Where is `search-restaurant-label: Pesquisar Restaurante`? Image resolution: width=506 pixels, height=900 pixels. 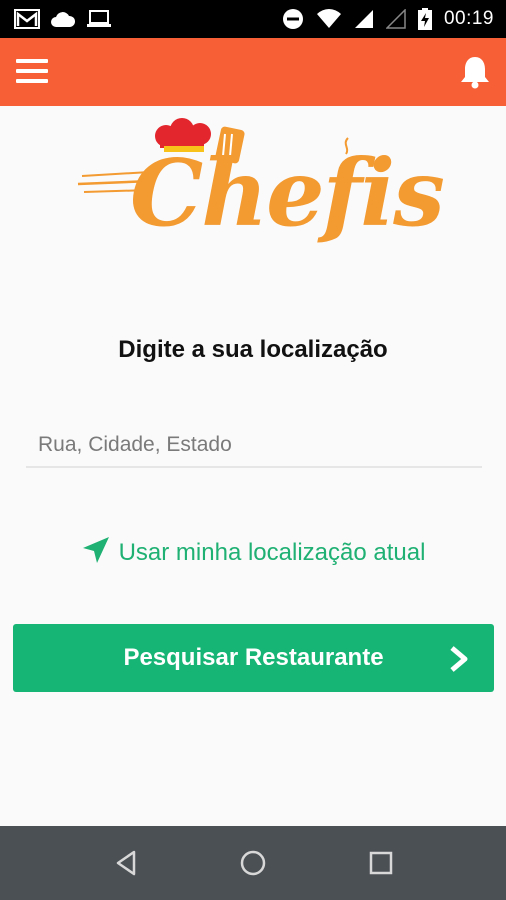 search-restaurant-label: Pesquisar Restaurante is located at coordinates (253, 657).